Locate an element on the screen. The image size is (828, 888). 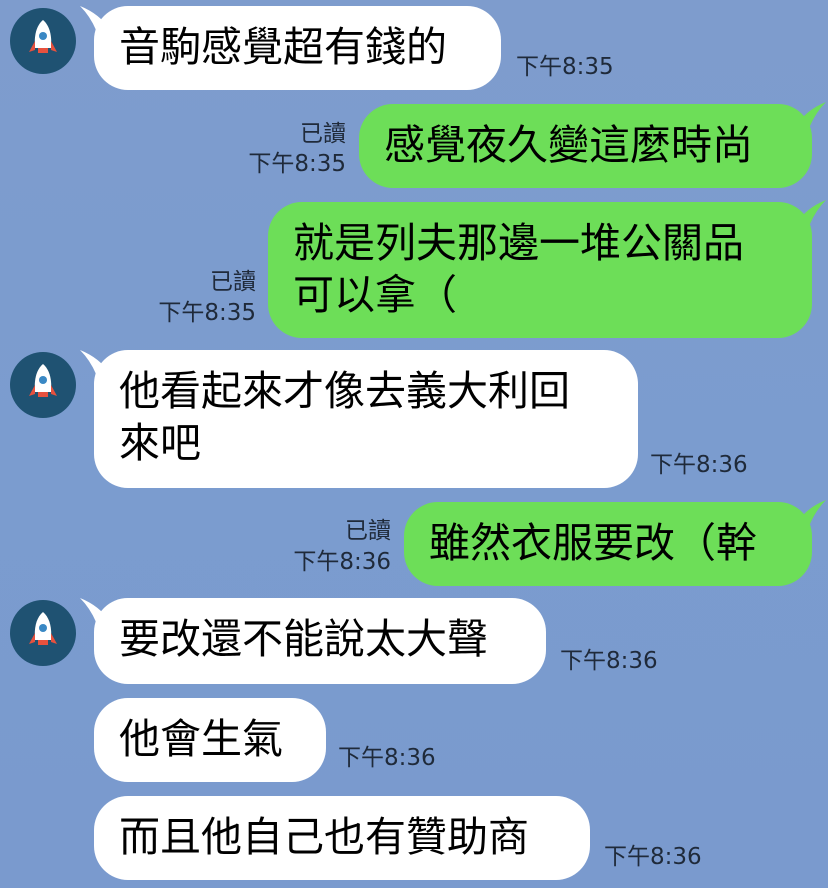
message-bubble: 就是列夫那邊一堆公關品 可以拿（ is located at coordinates (540, 270).